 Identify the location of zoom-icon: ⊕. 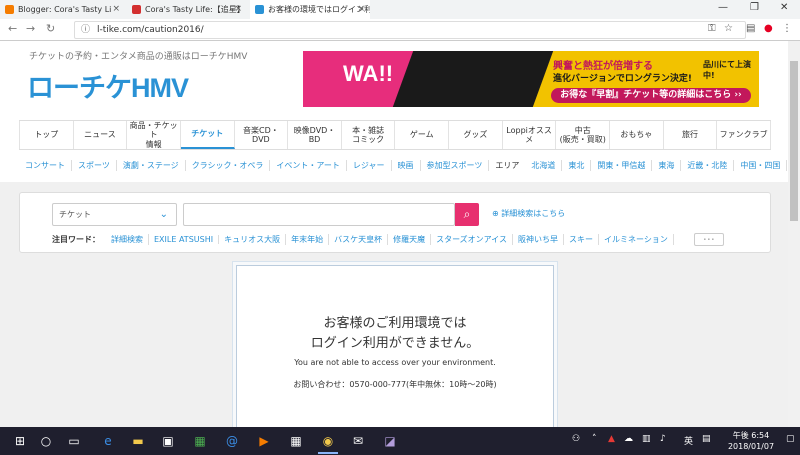
(495, 213).